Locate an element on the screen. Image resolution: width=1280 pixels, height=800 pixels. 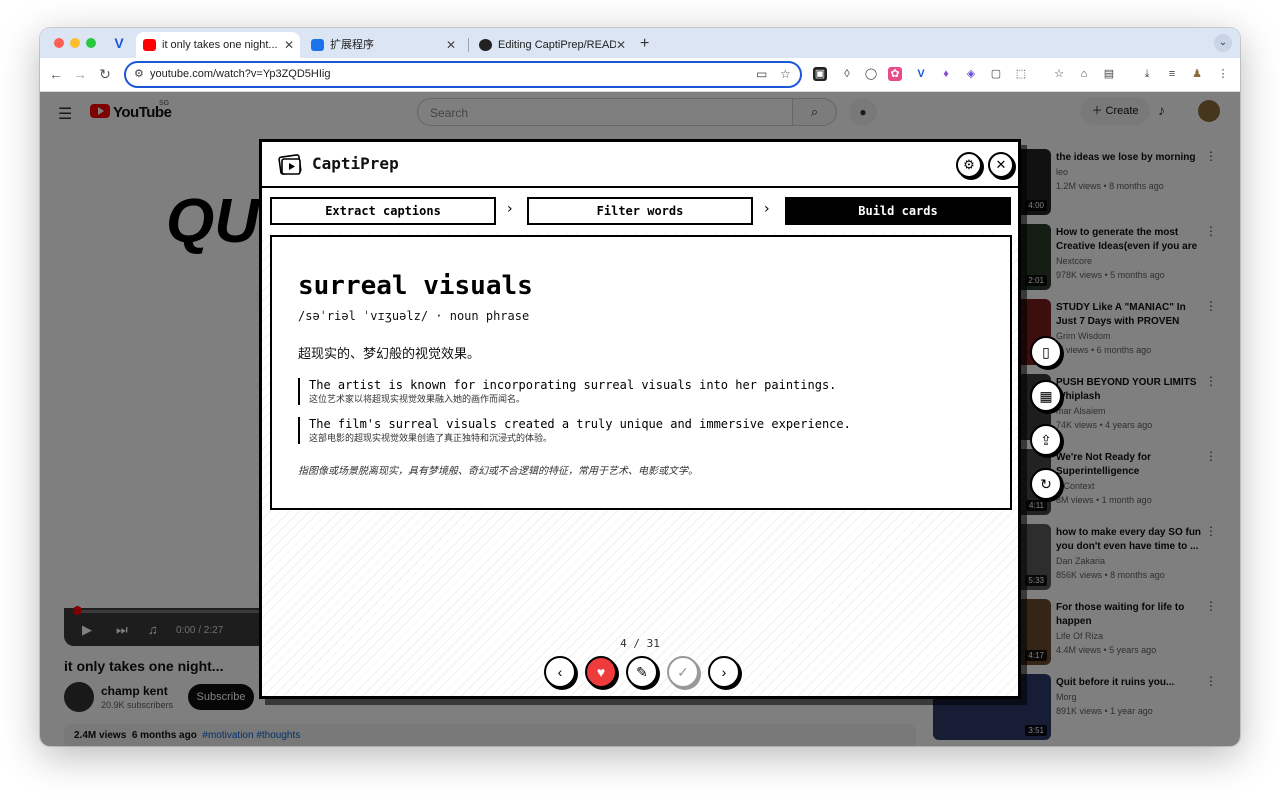
tab-title: it only takes one night... - YouTube is located at coordinates (221, 45).